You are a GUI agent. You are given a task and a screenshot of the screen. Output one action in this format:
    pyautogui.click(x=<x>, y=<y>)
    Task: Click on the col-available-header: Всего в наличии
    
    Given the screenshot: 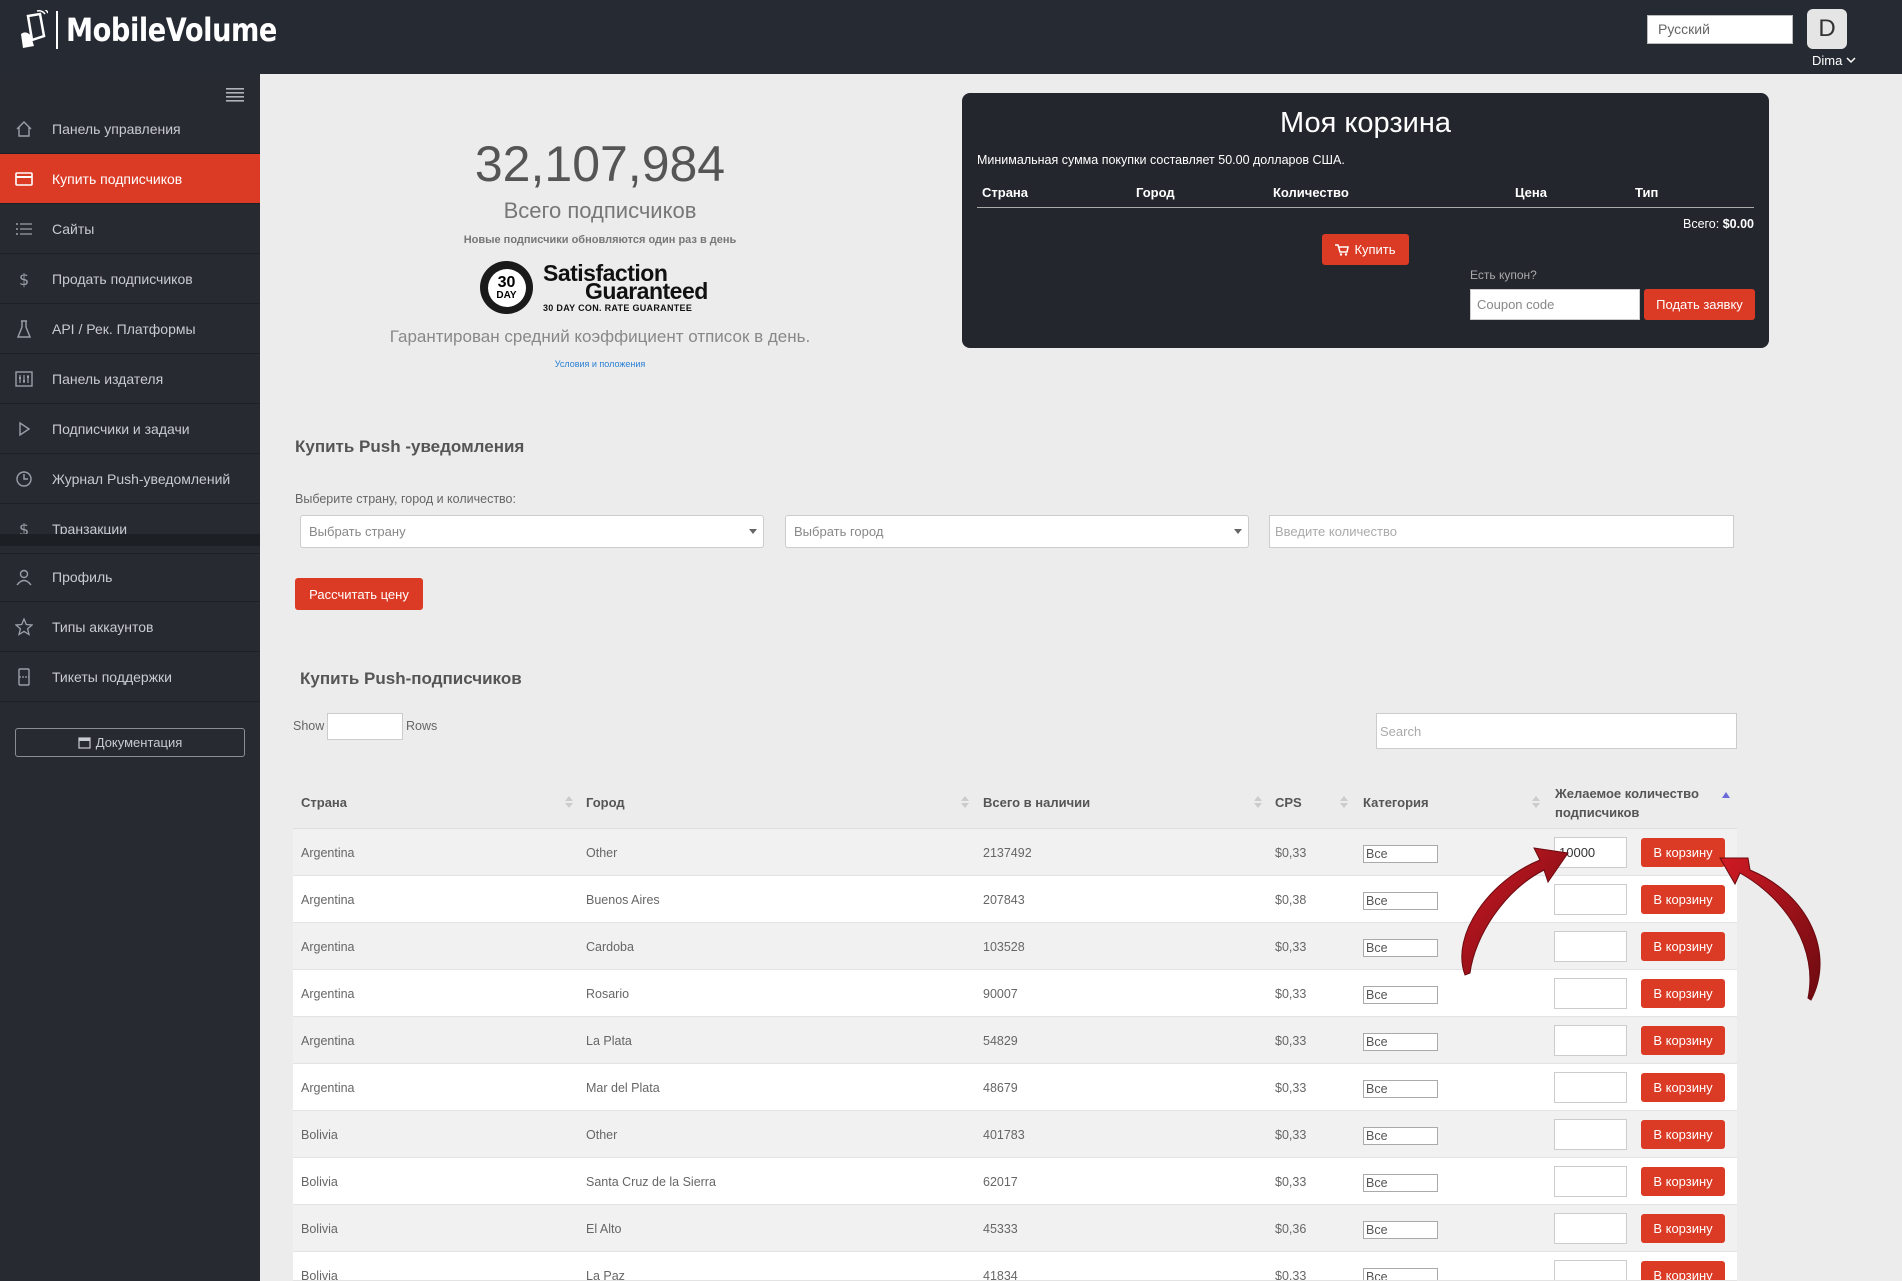 What is the action you would take?
    pyautogui.click(x=1036, y=802)
    